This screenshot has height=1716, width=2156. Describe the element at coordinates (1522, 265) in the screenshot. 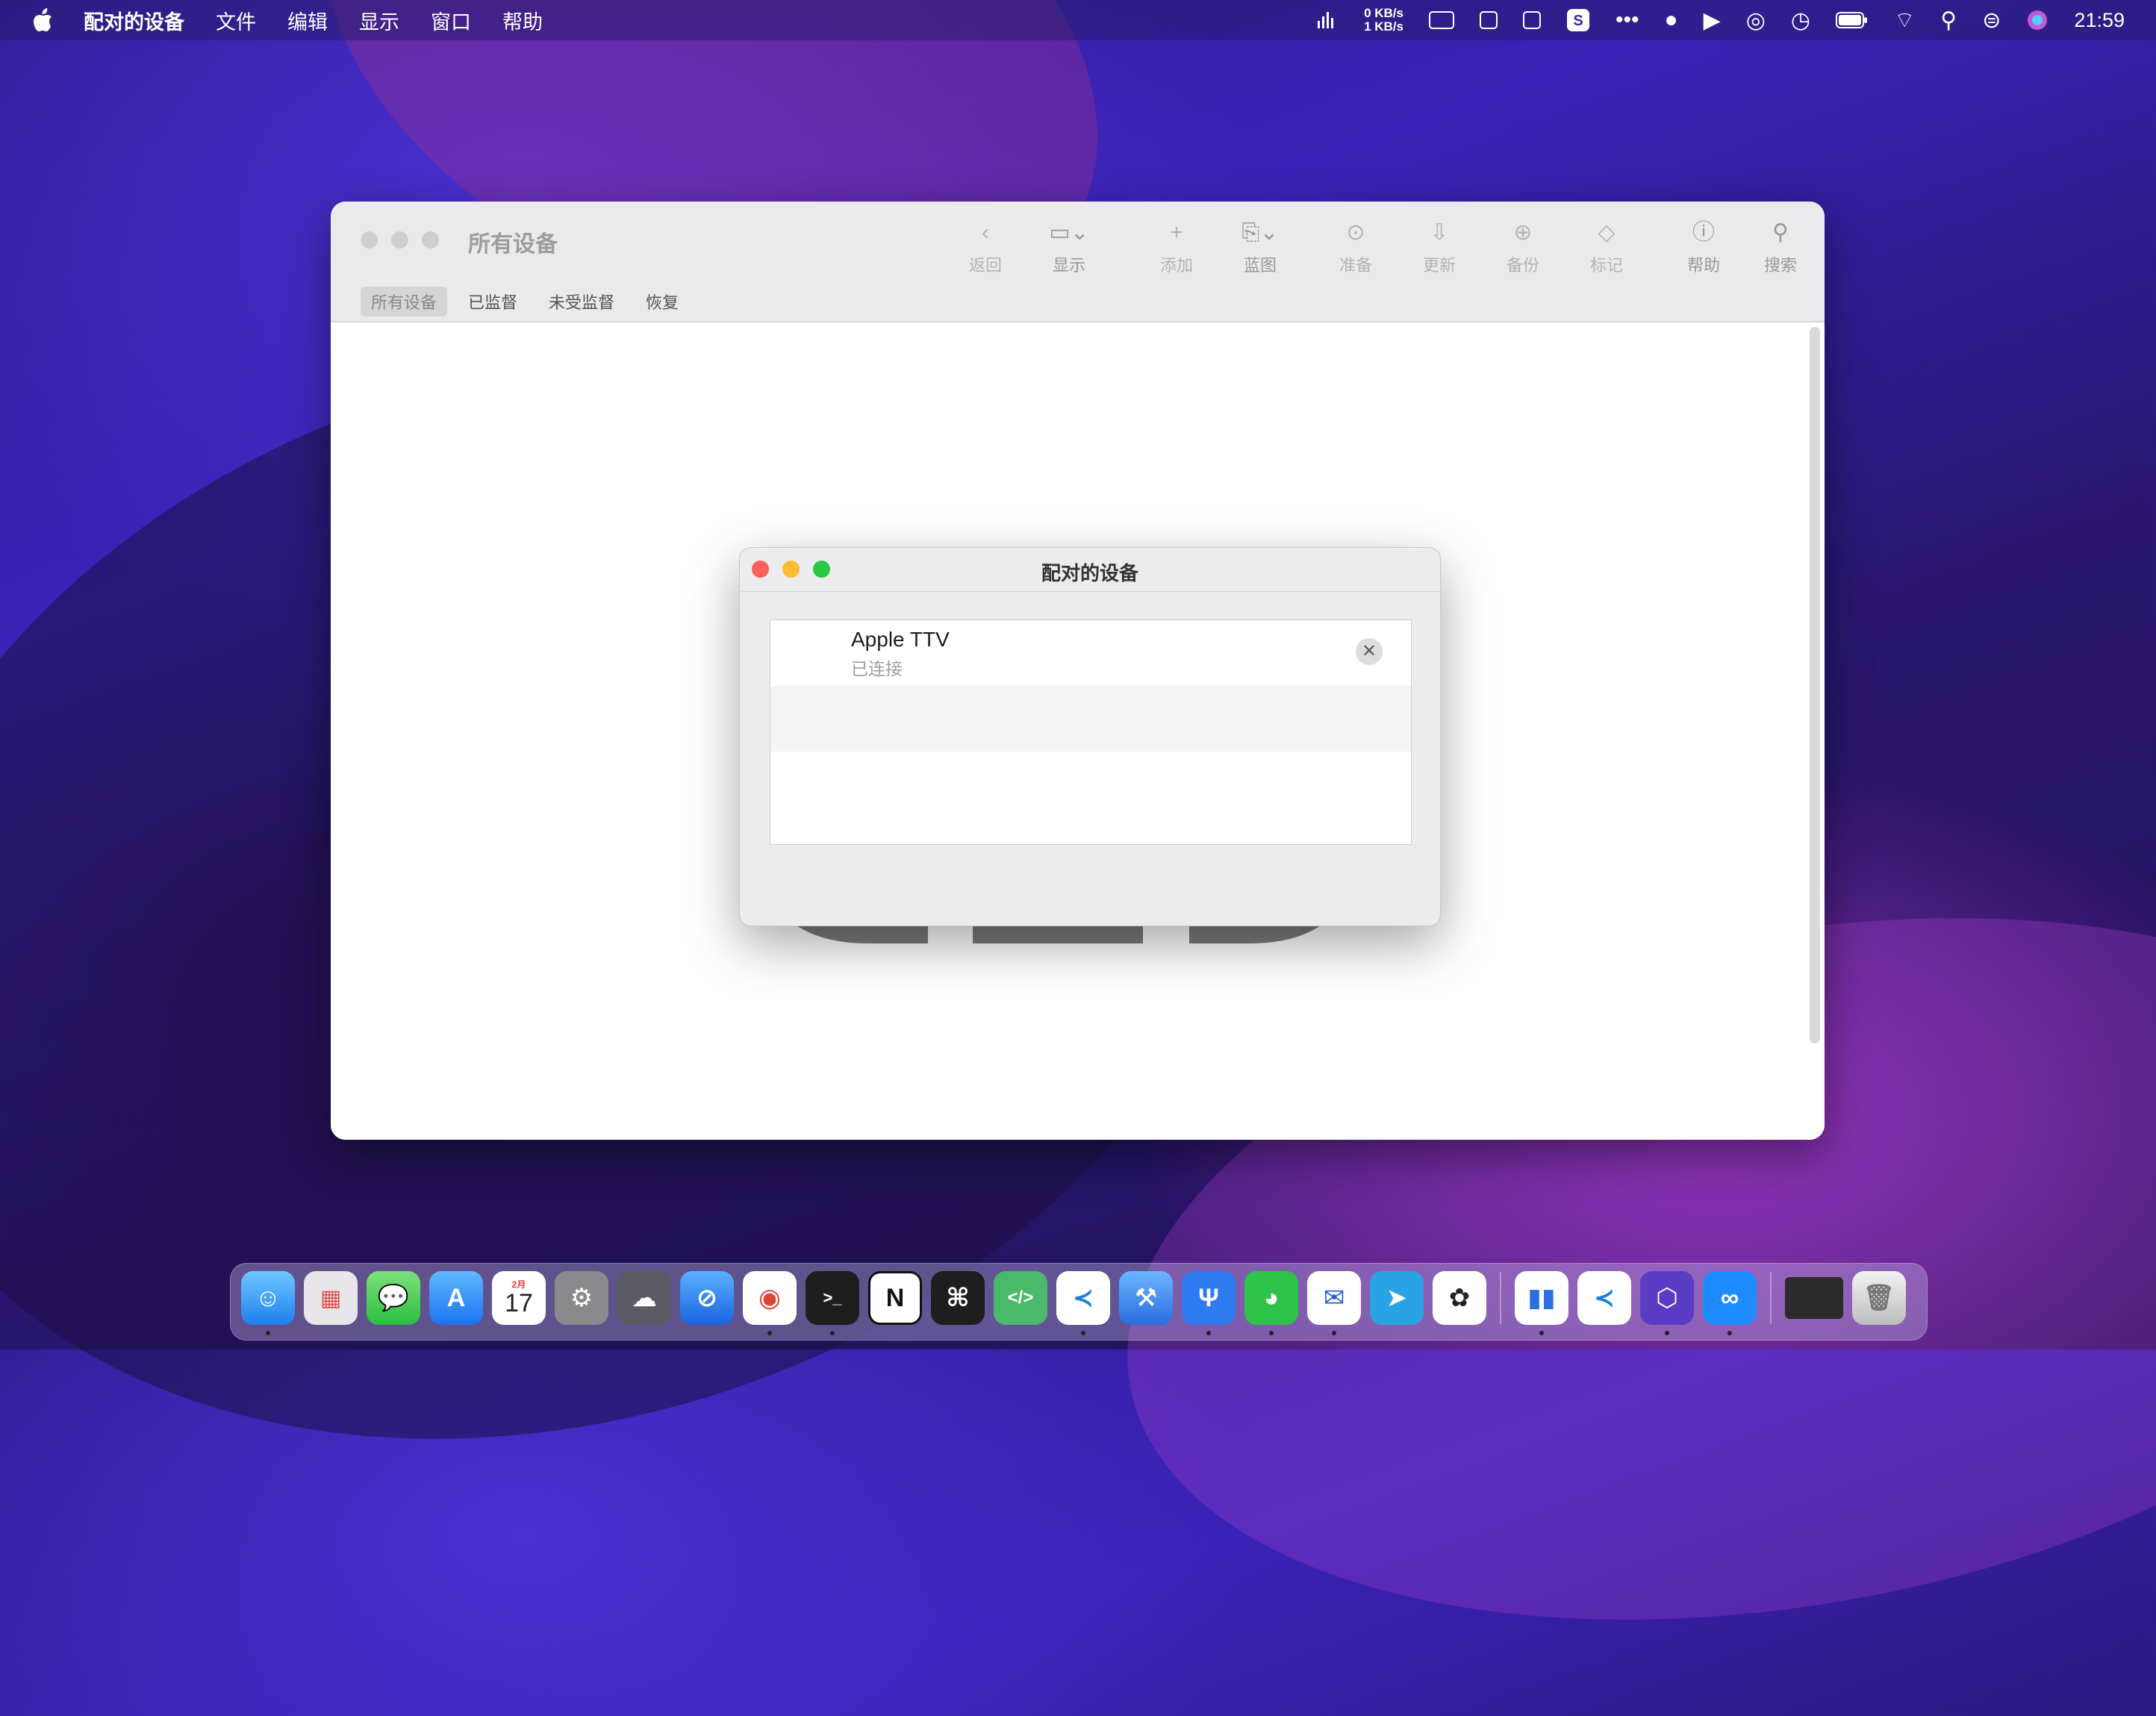

I see `tool-label: 备份` at that location.